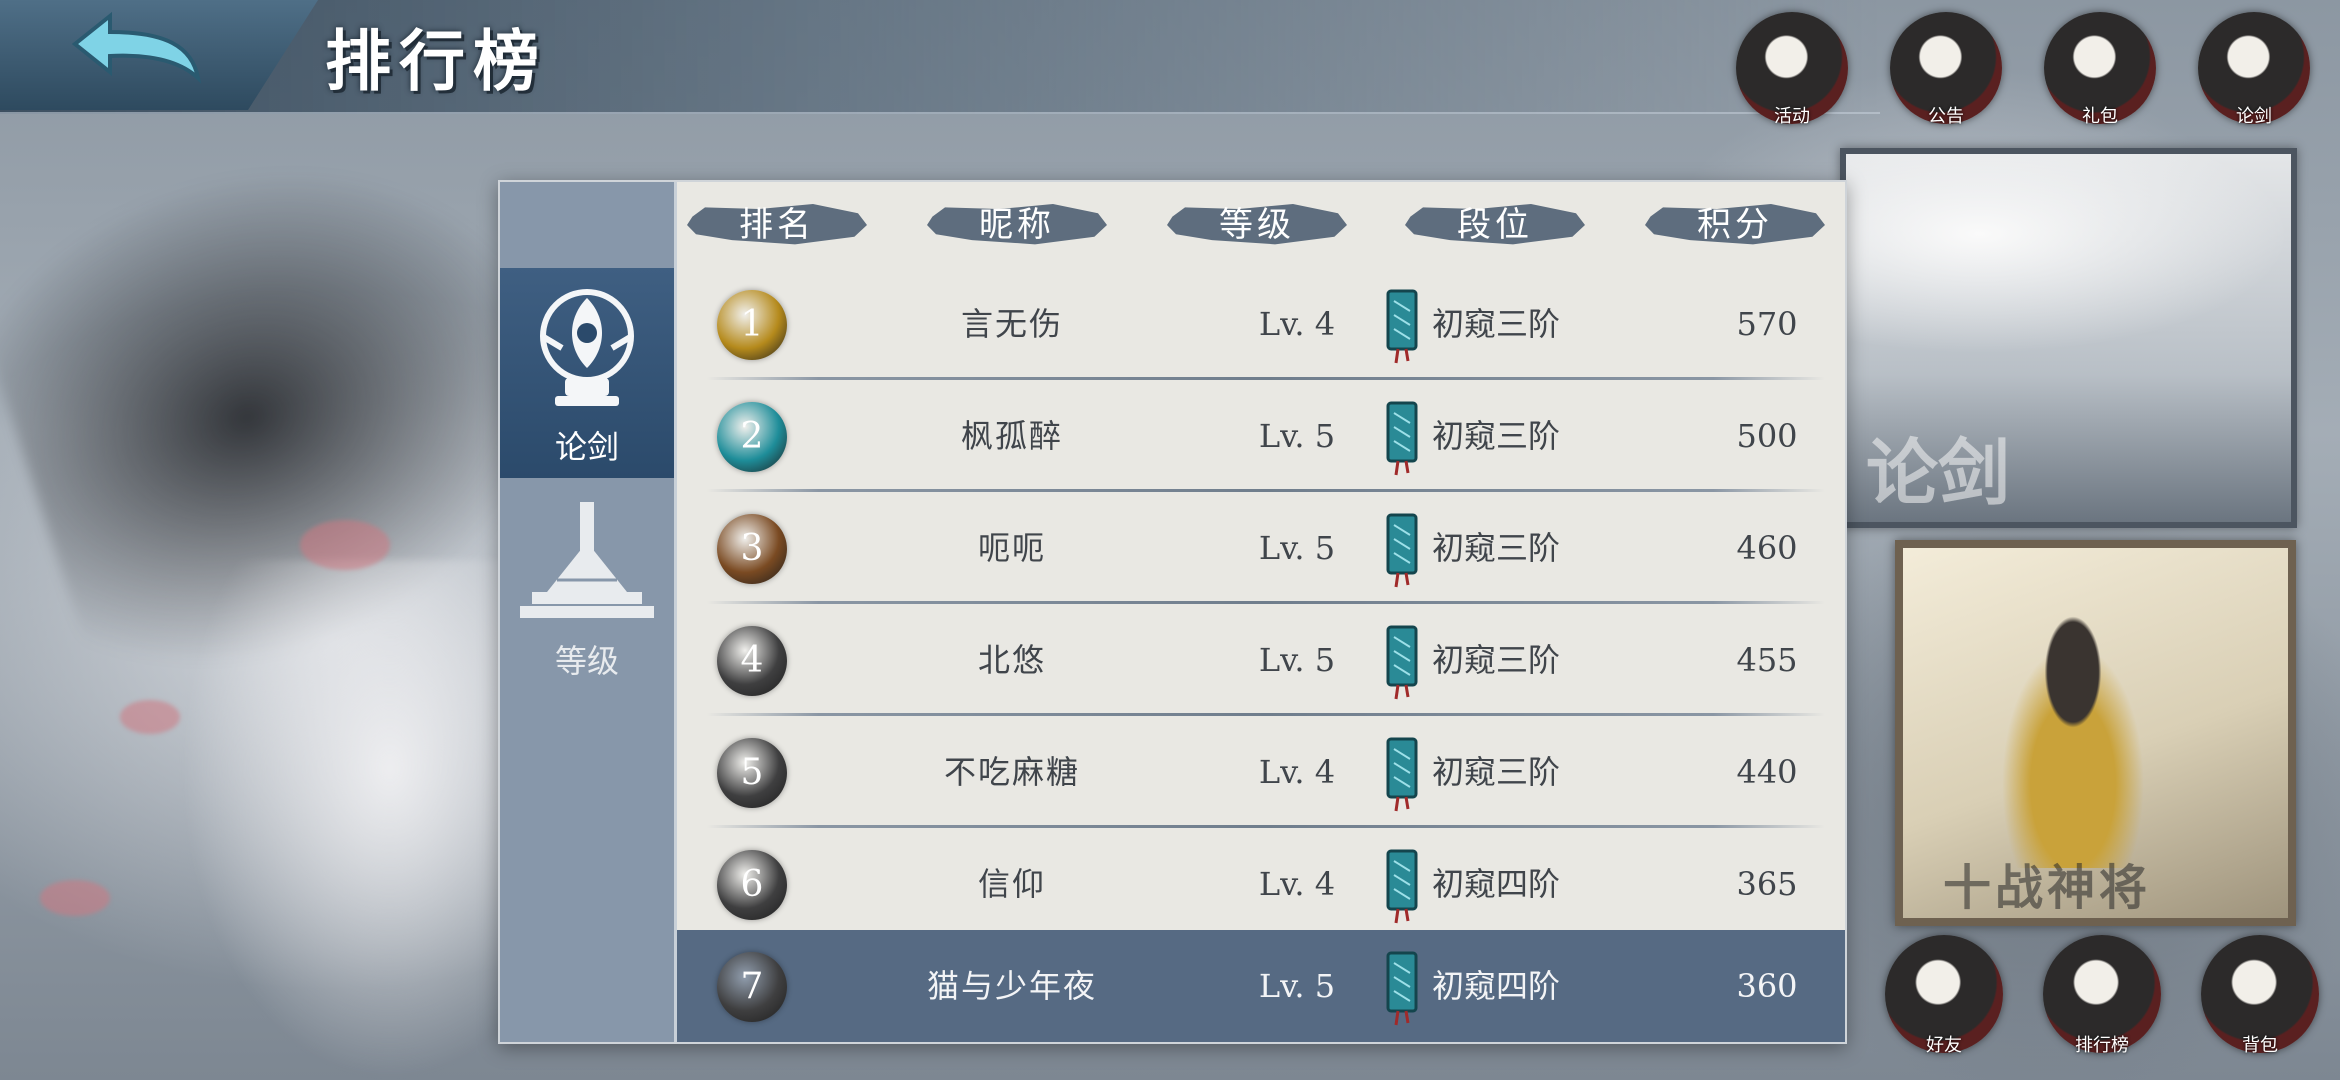 The width and height of the screenshot is (2340, 1080). Describe the element at coordinates (136, 47) in the screenshot. I see `back-arrow-icon` at that location.